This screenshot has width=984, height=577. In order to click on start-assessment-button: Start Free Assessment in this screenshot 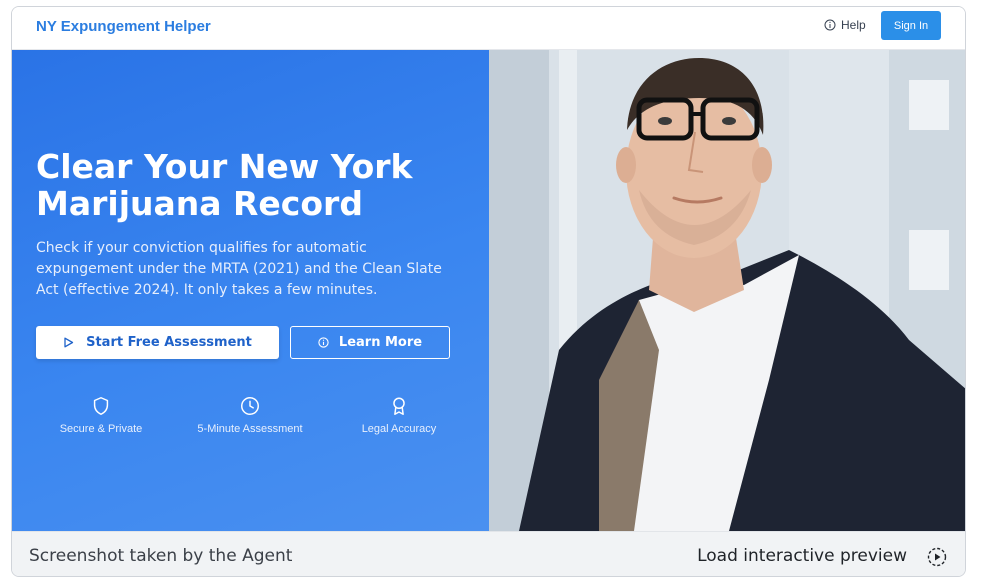, I will do `click(157, 342)`.